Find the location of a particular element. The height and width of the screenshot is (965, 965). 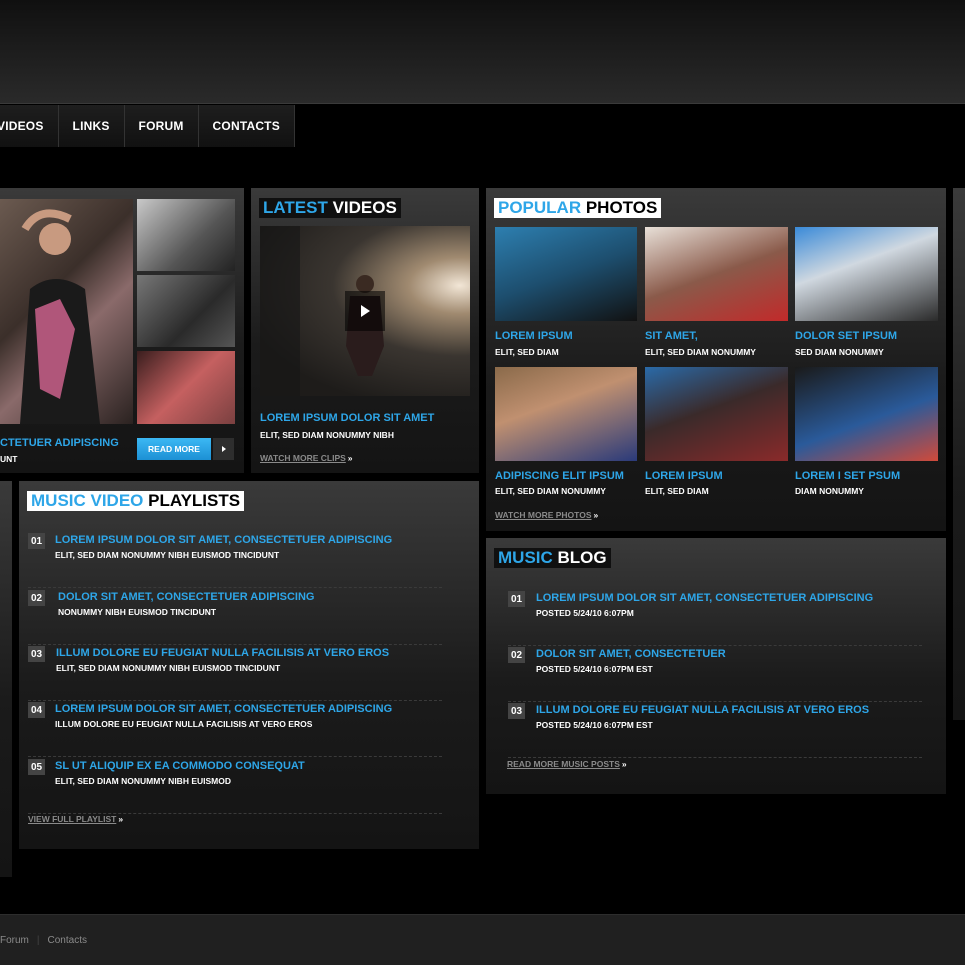

photo-subtitle-2: ELIT, SED DIAM NONUMMY is located at coordinates (700, 352).